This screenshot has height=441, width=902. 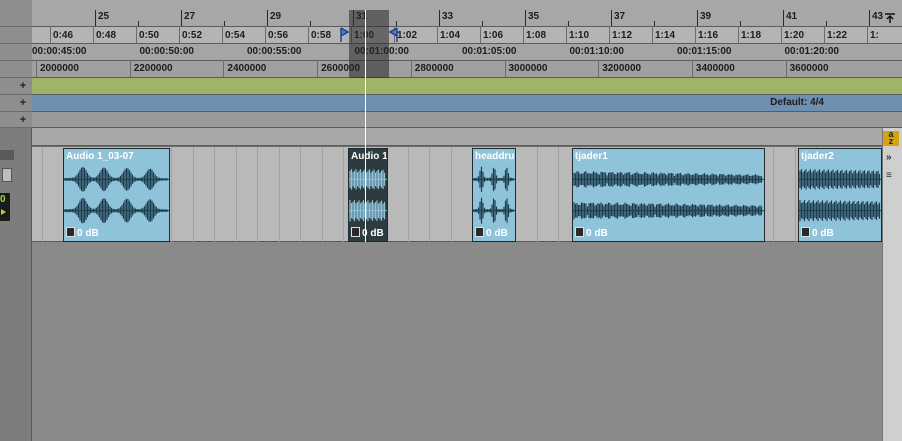 What do you see at coordinates (840, 195) in the screenshot?
I see `audio-clip: tjader2 0 dB` at bounding box center [840, 195].